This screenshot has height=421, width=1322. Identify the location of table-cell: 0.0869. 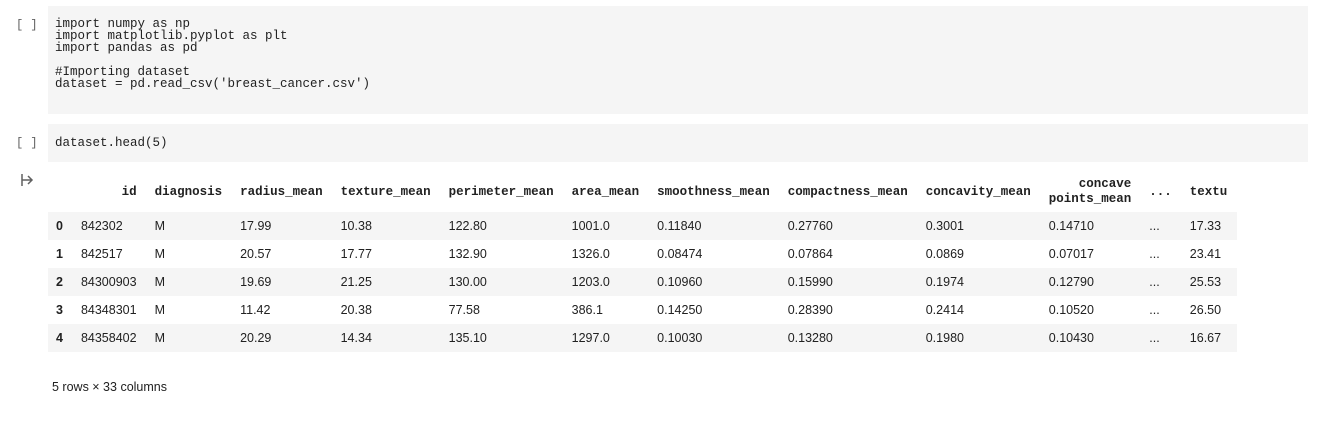
(944, 254).